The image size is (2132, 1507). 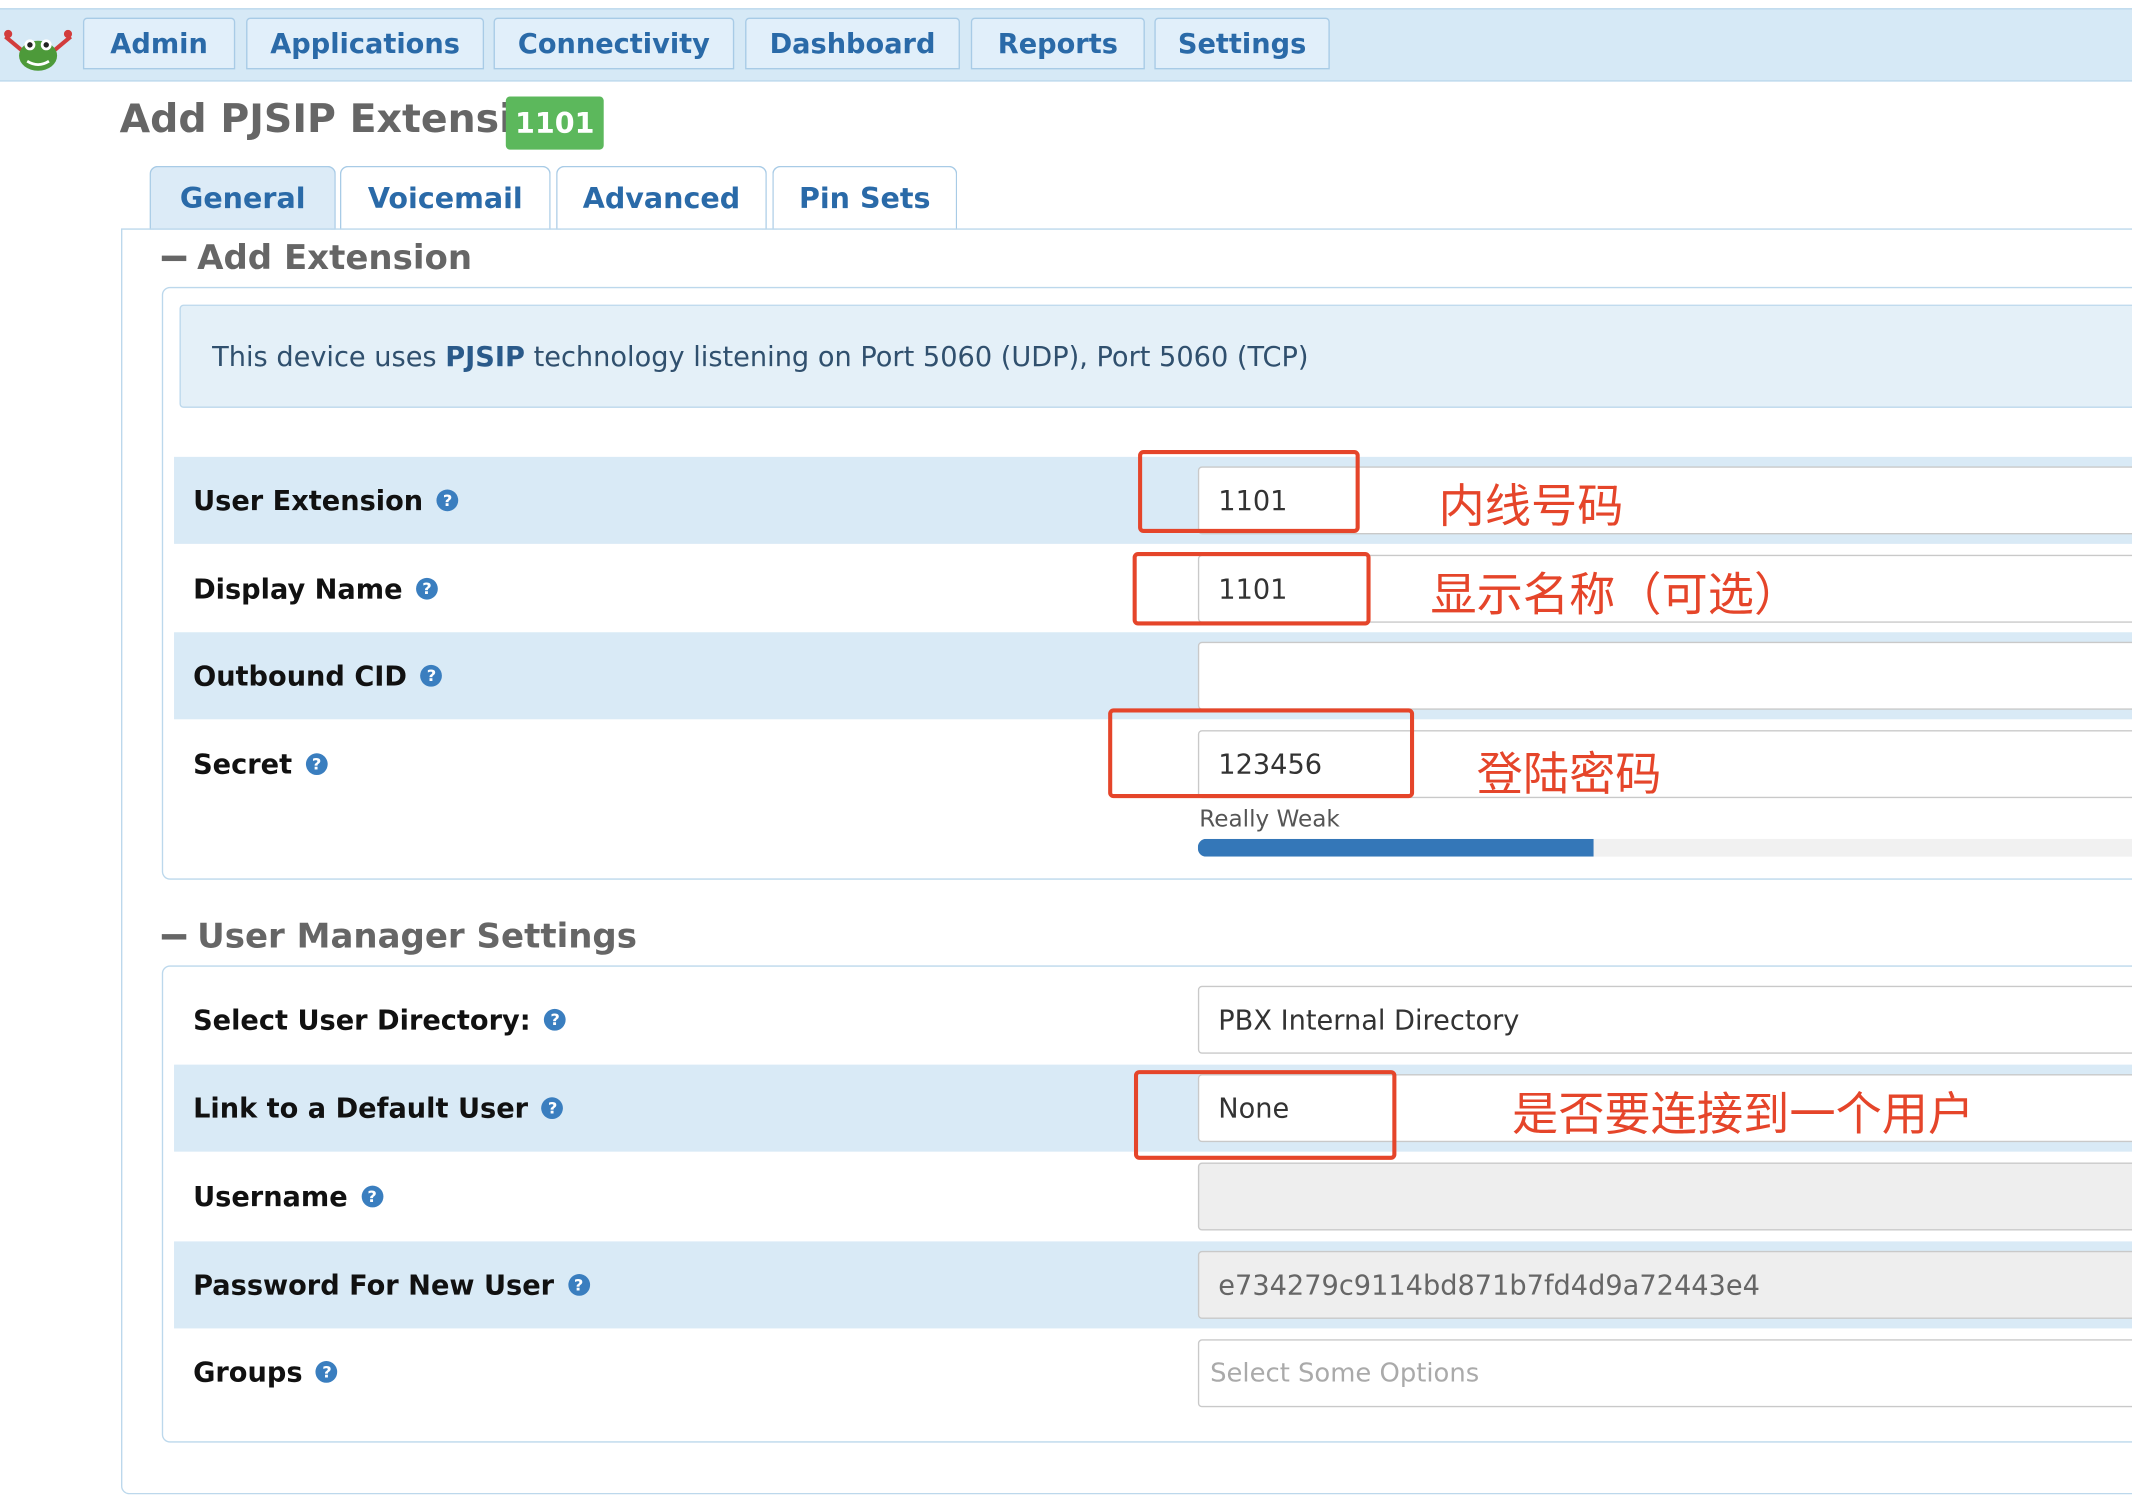 I want to click on username-label-text: Username, so click(x=270, y=1196).